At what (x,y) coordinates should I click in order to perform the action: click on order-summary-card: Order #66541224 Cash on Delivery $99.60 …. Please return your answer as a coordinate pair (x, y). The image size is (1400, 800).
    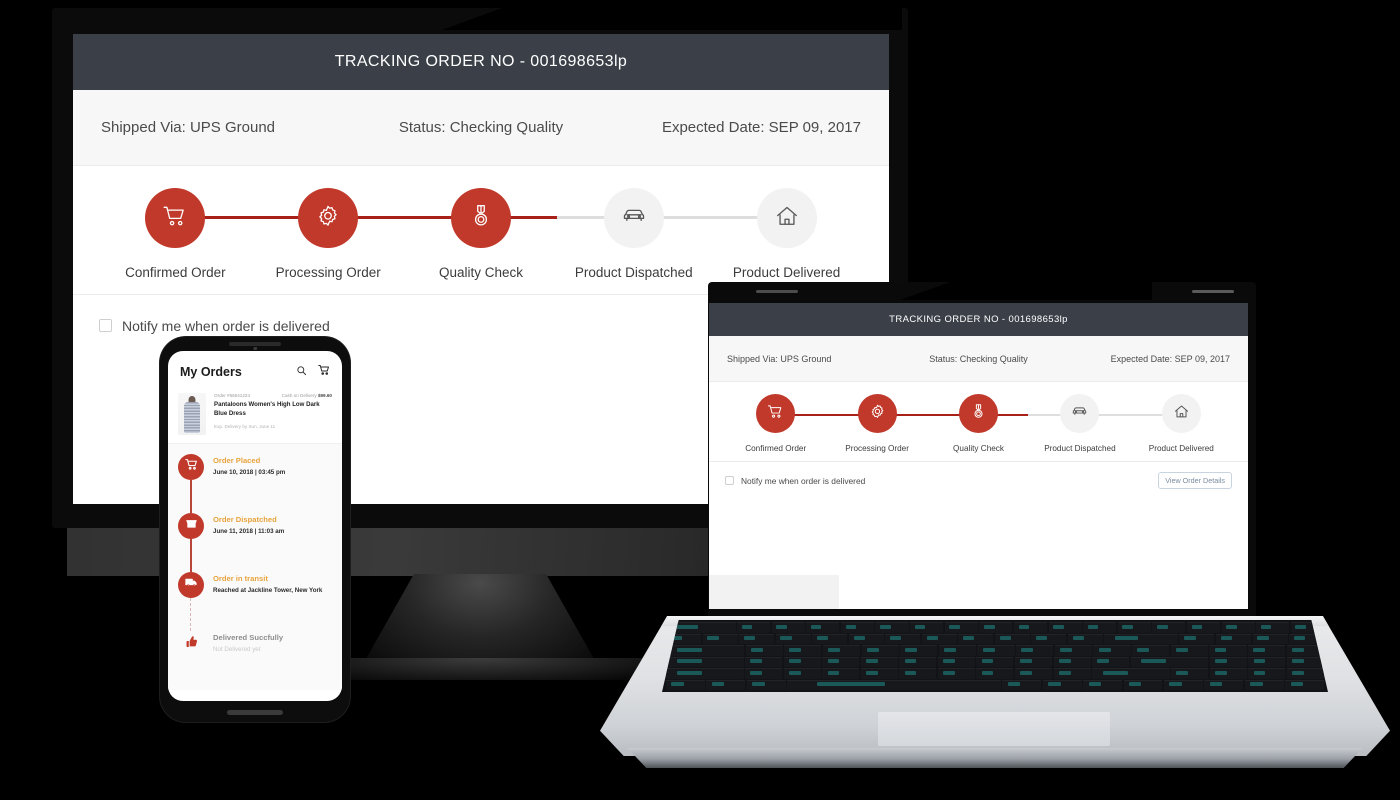
    Looking at the image, I should click on (255, 416).